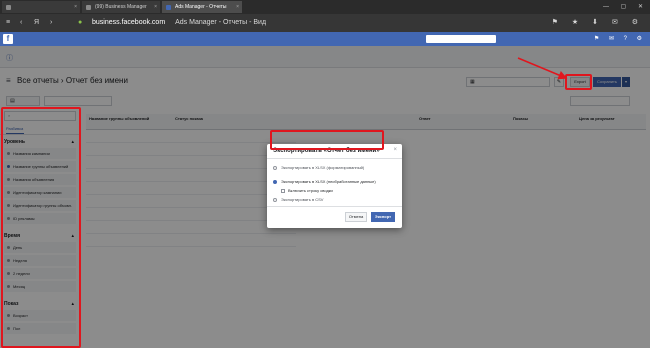 The width and height of the screenshot is (650, 348). What do you see at coordinates (310, 190) in the screenshot?
I see `include-summary-label: Включить строку сводки` at bounding box center [310, 190].